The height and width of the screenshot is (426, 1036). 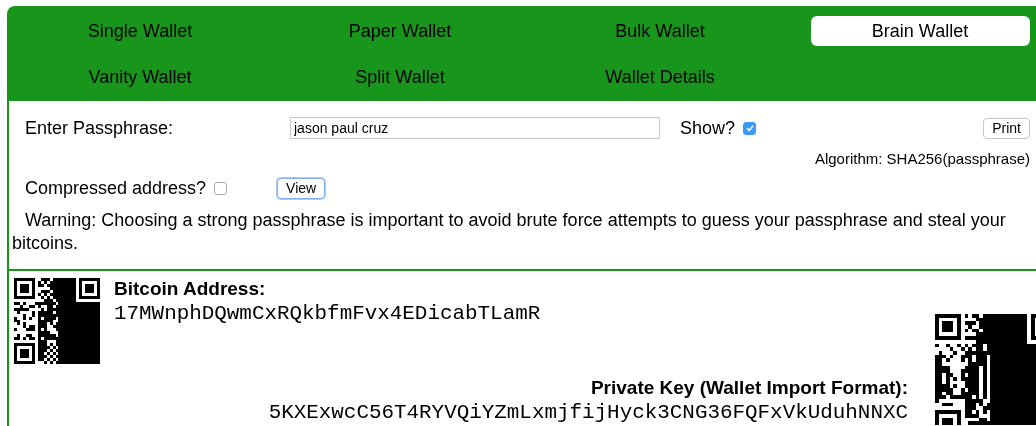 What do you see at coordinates (190, 289) in the screenshot?
I see `bitcoin-address-label: Bitcoin Address:` at bounding box center [190, 289].